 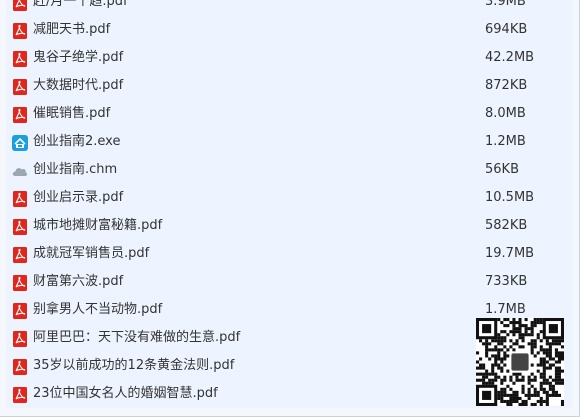 What do you see at coordinates (289, 226) in the screenshot?
I see `file-row: 城市地摊财富秘籍.pdf 582KB` at bounding box center [289, 226].